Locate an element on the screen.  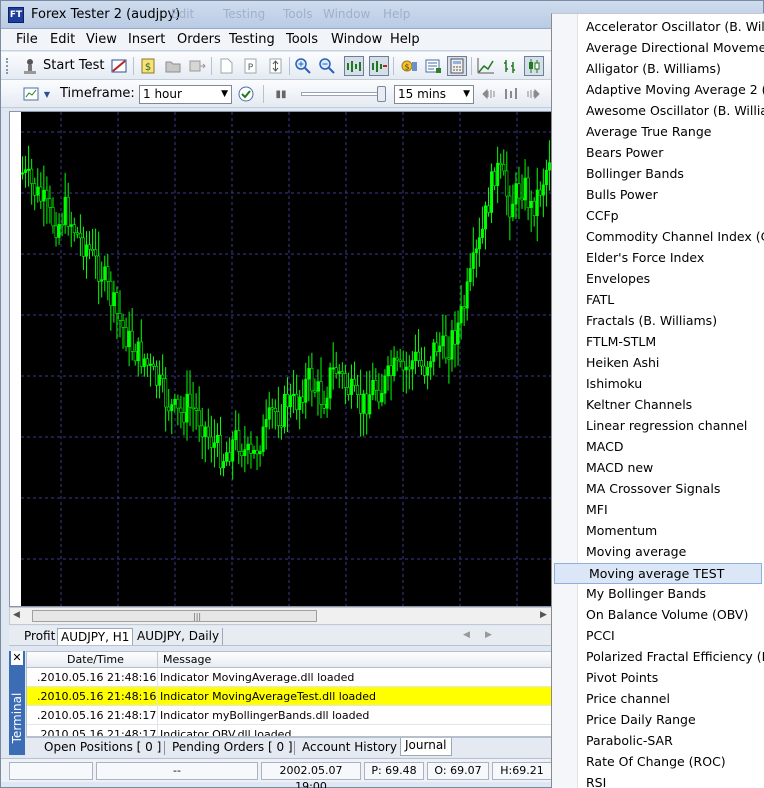
menu-item-indicator: My Bollinger Bands is located at coordinates (658, 594).